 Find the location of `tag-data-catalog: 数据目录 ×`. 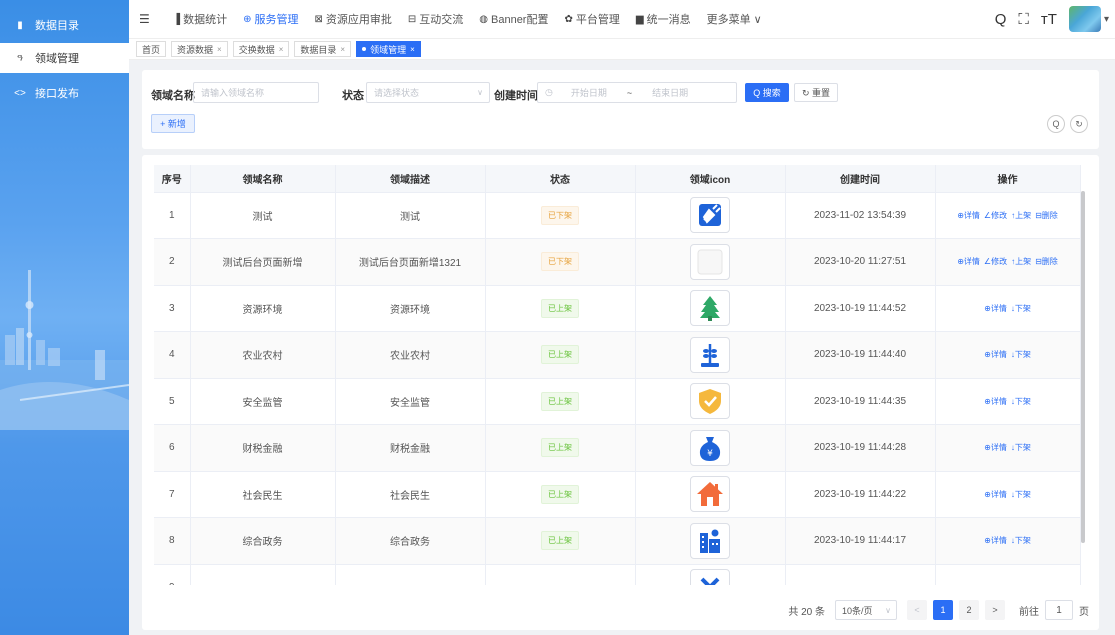

tag-data-catalog: 数据目录 × is located at coordinates (323, 49).